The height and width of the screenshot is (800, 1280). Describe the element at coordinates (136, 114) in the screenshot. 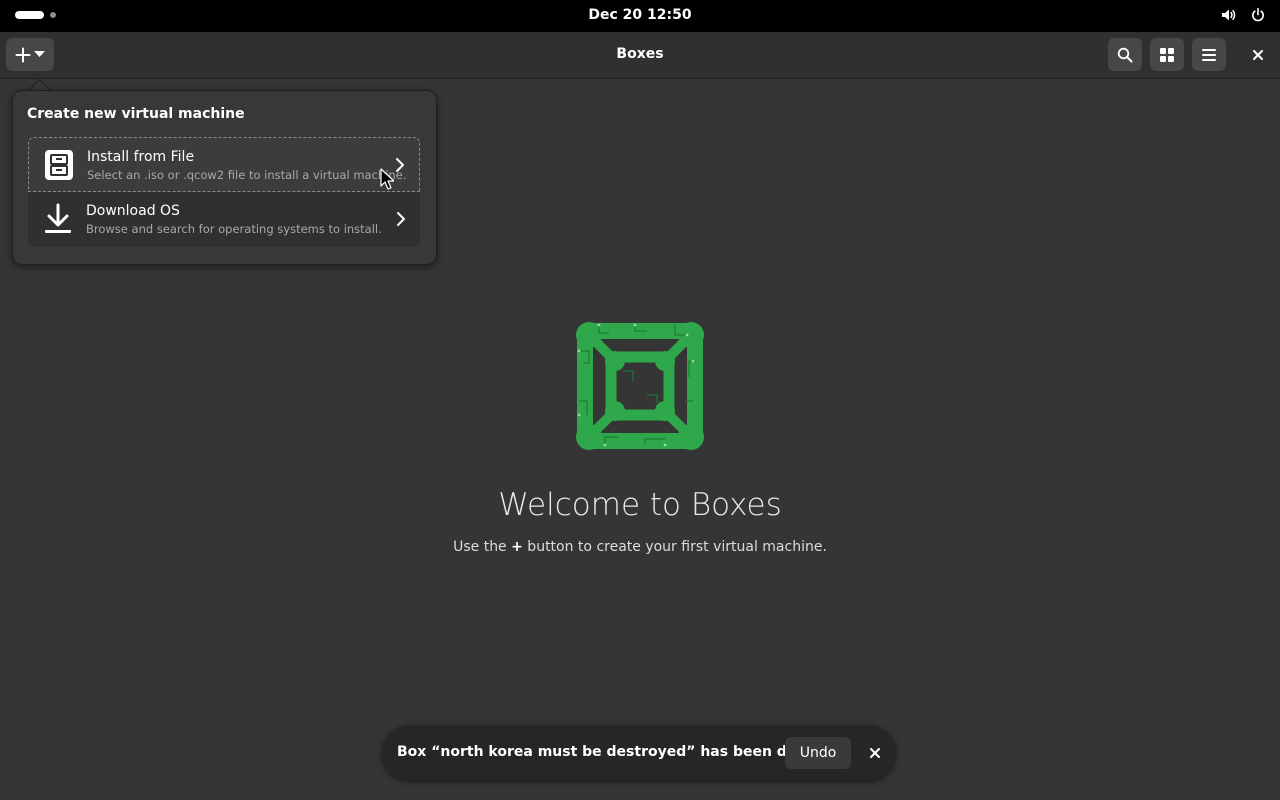

I see `popover-title: Create new virtual machine` at that location.